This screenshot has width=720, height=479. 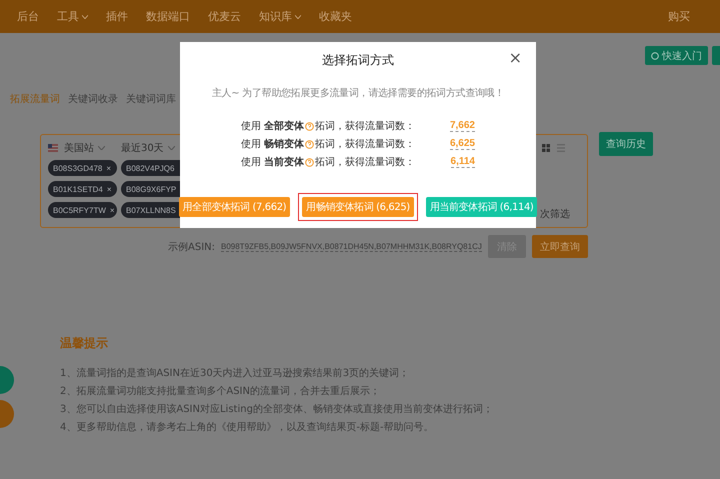 What do you see at coordinates (462, 162) in the screenshot?
I see `word-count: 6,114` at bounding box center [462, 162].